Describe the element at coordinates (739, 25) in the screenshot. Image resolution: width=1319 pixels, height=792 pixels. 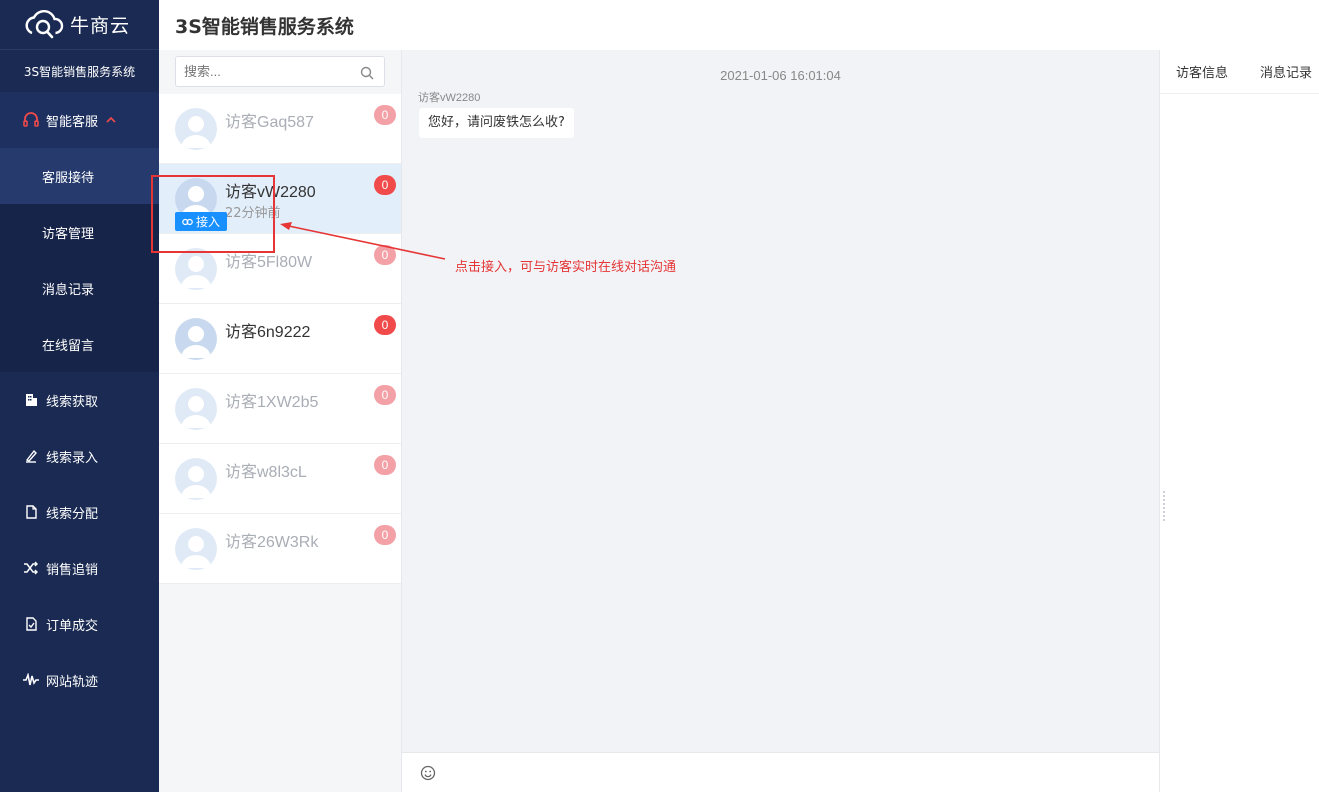
I see `top-header: 3S智能销售服务系统` at that location.